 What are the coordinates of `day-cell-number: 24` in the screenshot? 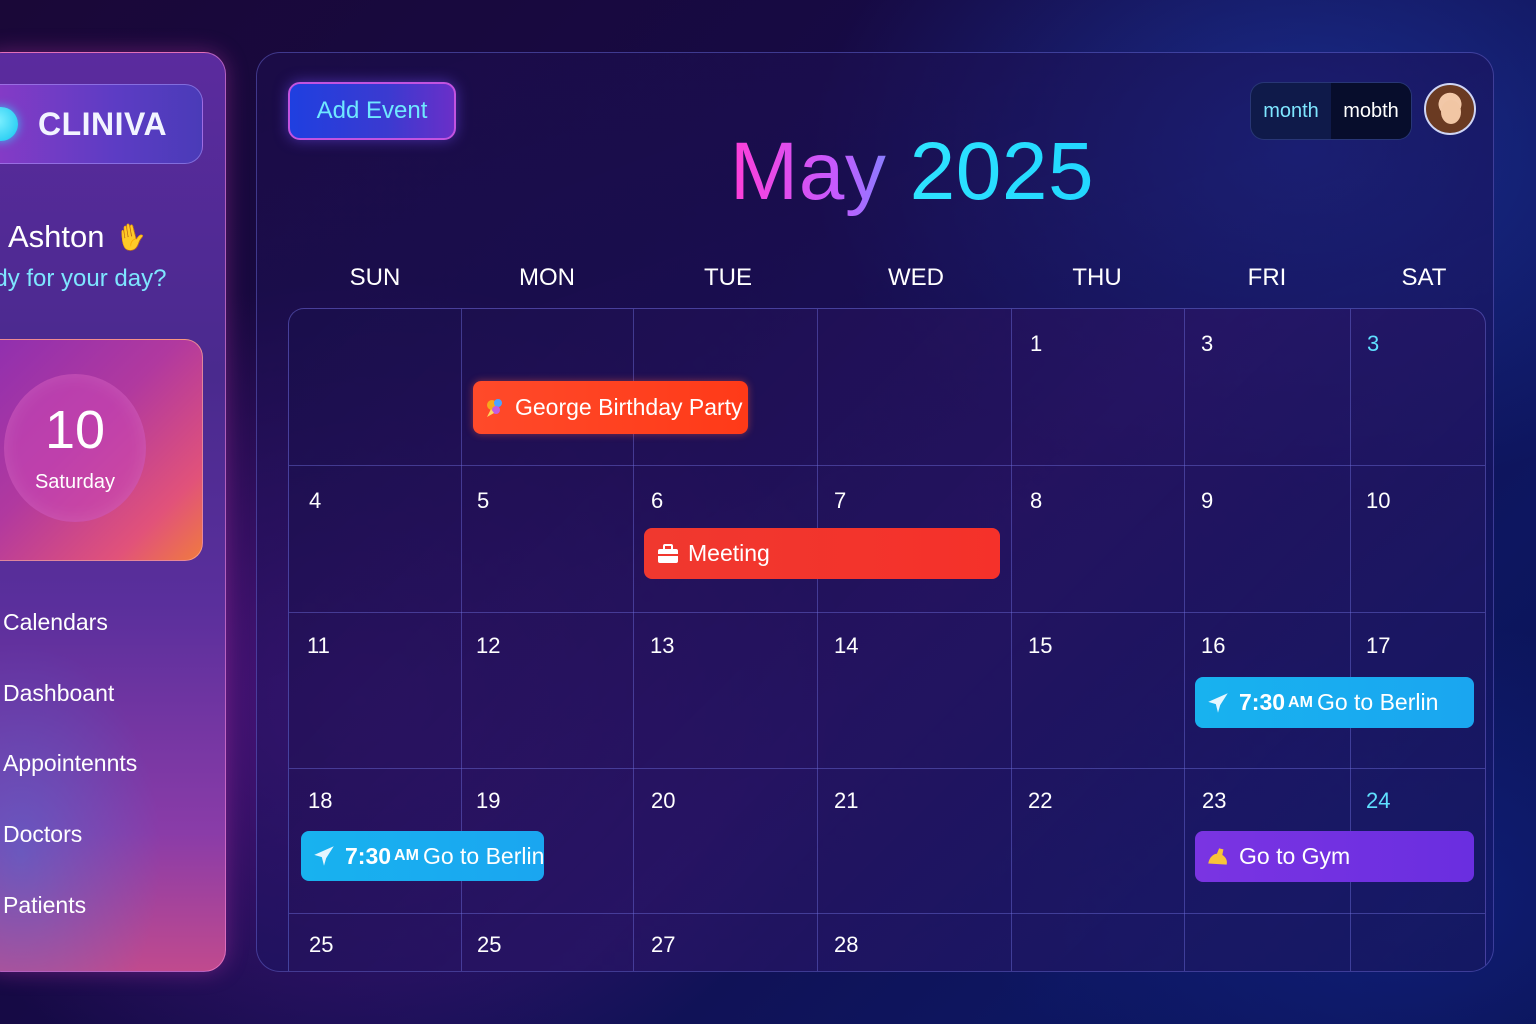 It's located at (1378, 801).